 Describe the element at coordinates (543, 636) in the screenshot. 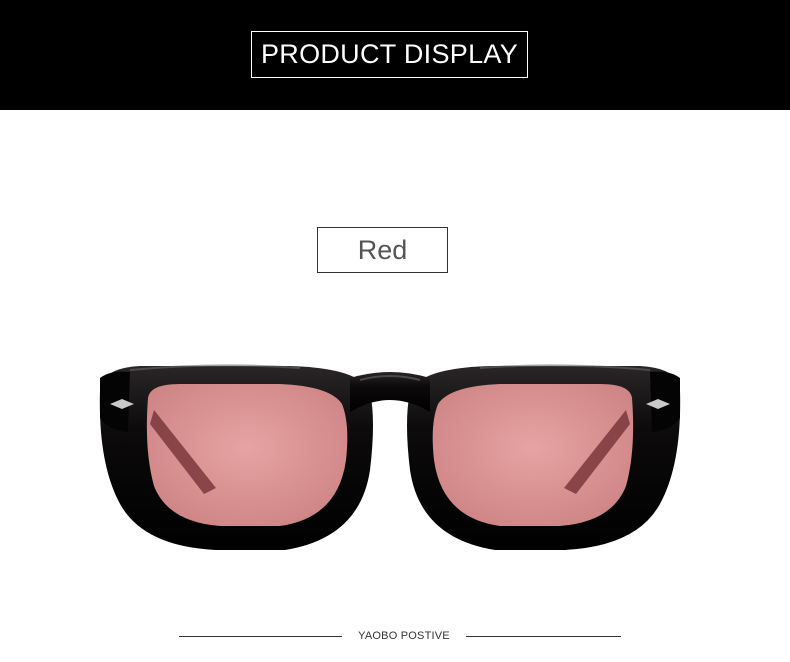

I see `footer-divider-right` at that location.